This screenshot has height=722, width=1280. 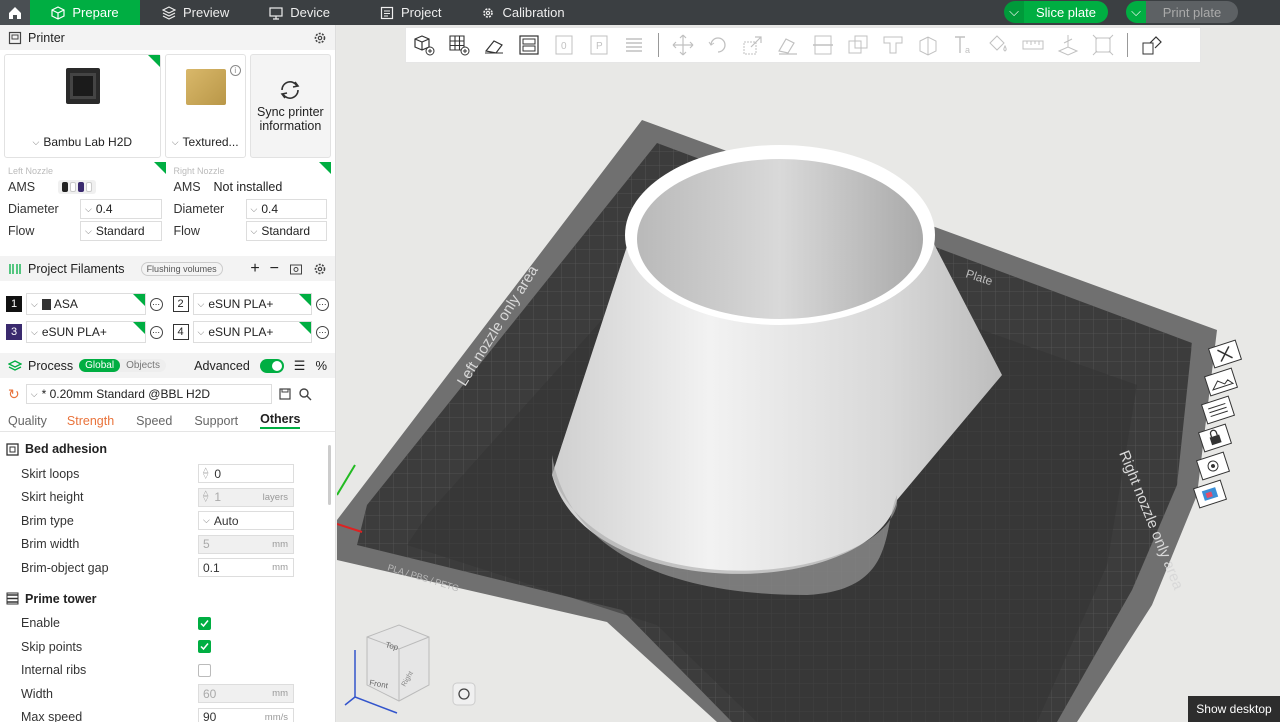 What do you see at coordinates (464, 694) in the screenshot?
I see `camera-fit-icon` at bounding box center [464, 694].